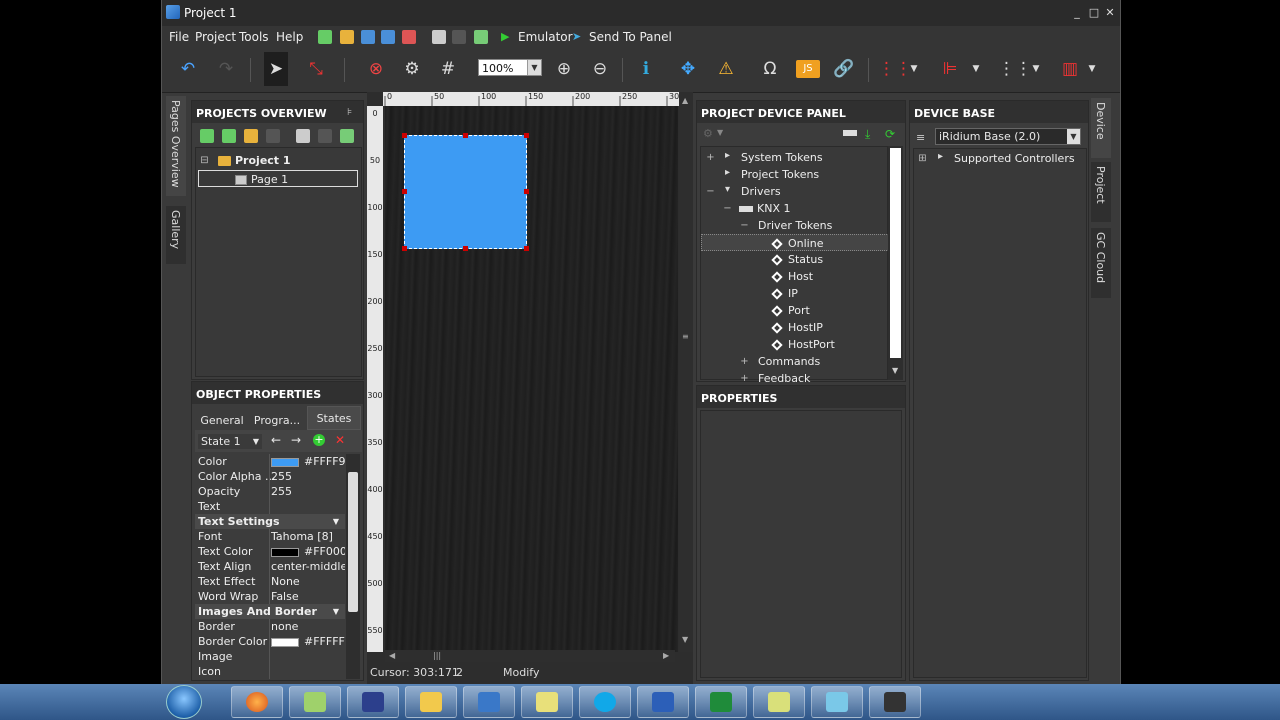 This screenshot has width=1280, height=720. Describe the element at coordinates (308, 596) in the screenshot. I see `property-value: False` at that location.